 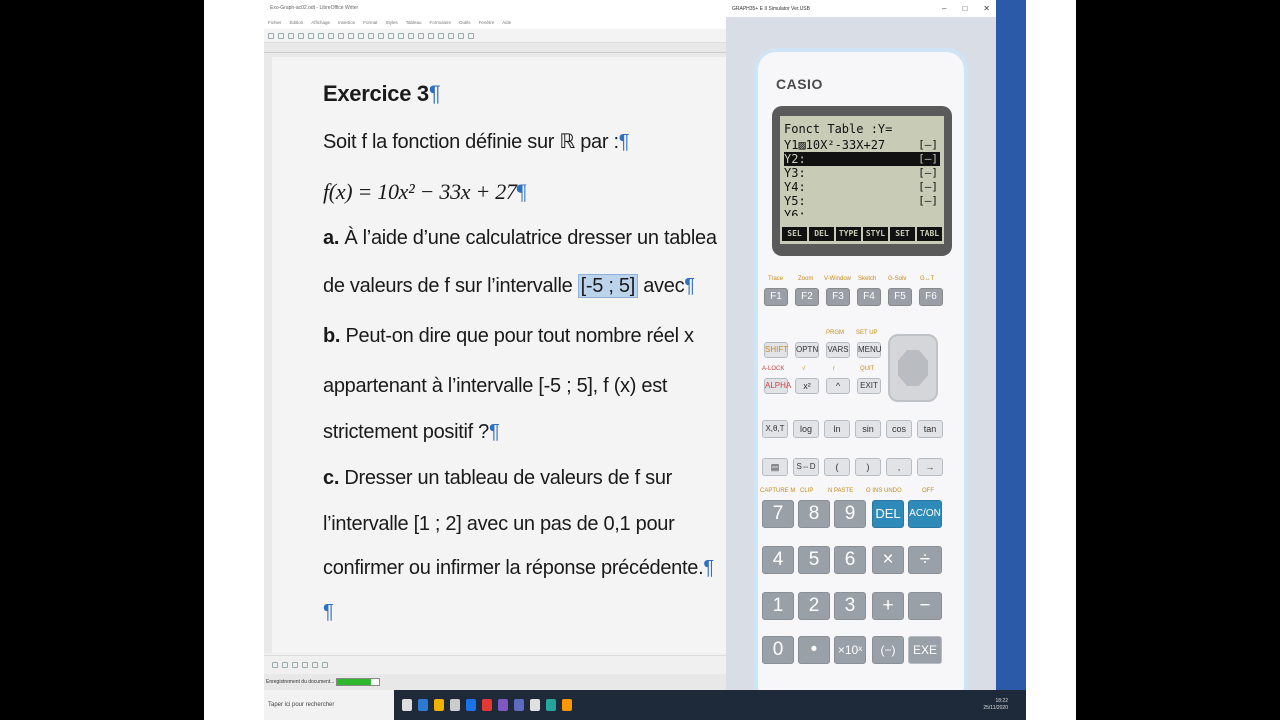 What do you see at coordinates (407, 705) in the screenshot?
I see `task-view-icon` at bounding box center [407, 705].